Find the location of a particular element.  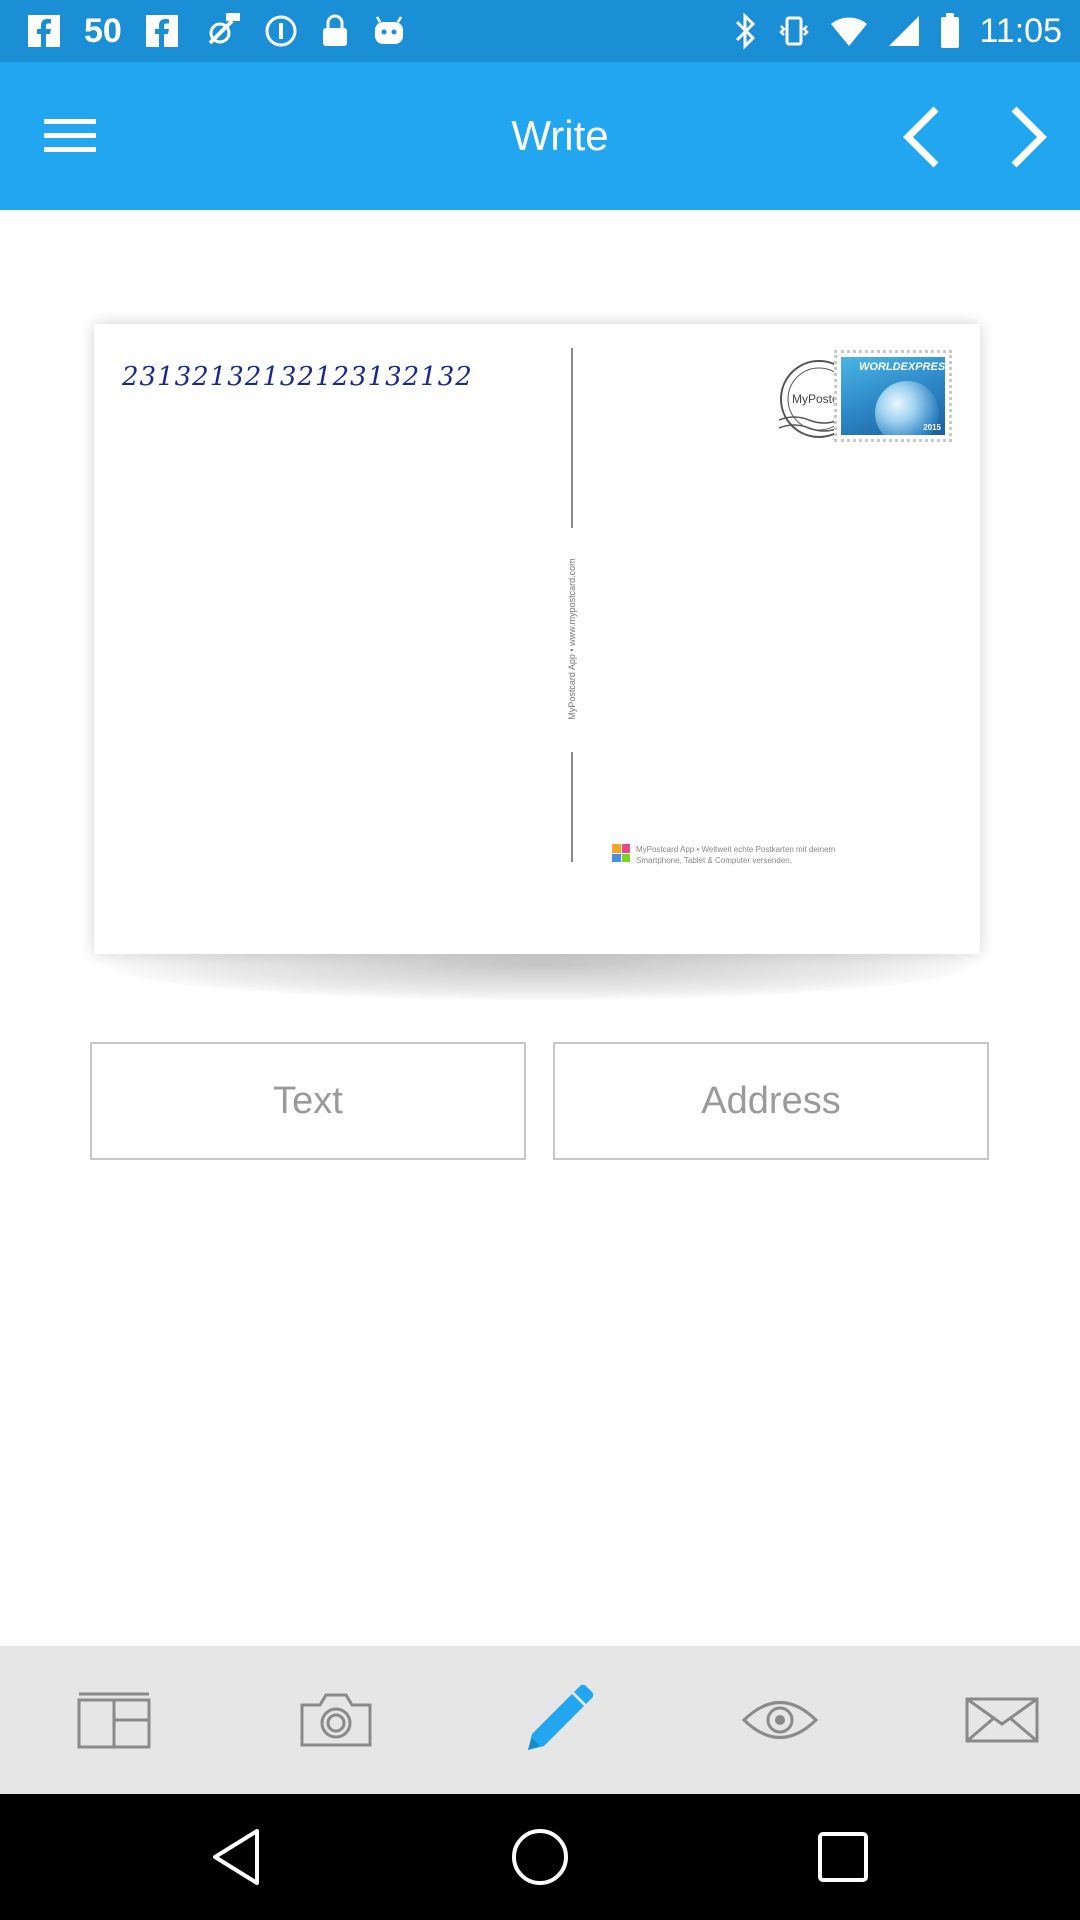

camera-icon is located at coordinates (336, 1720).